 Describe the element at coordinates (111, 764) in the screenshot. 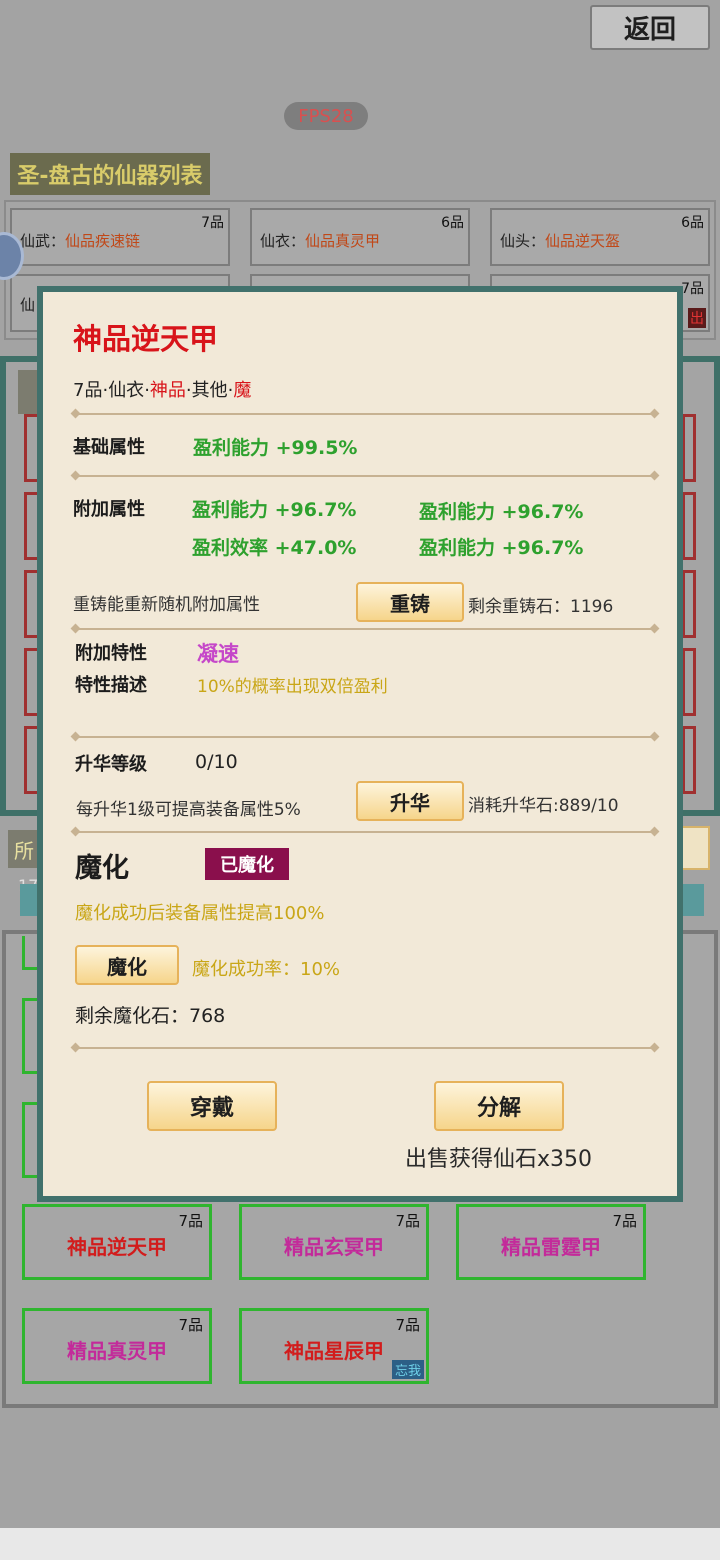

I see `upgrade-label: 升华等级` at that location.